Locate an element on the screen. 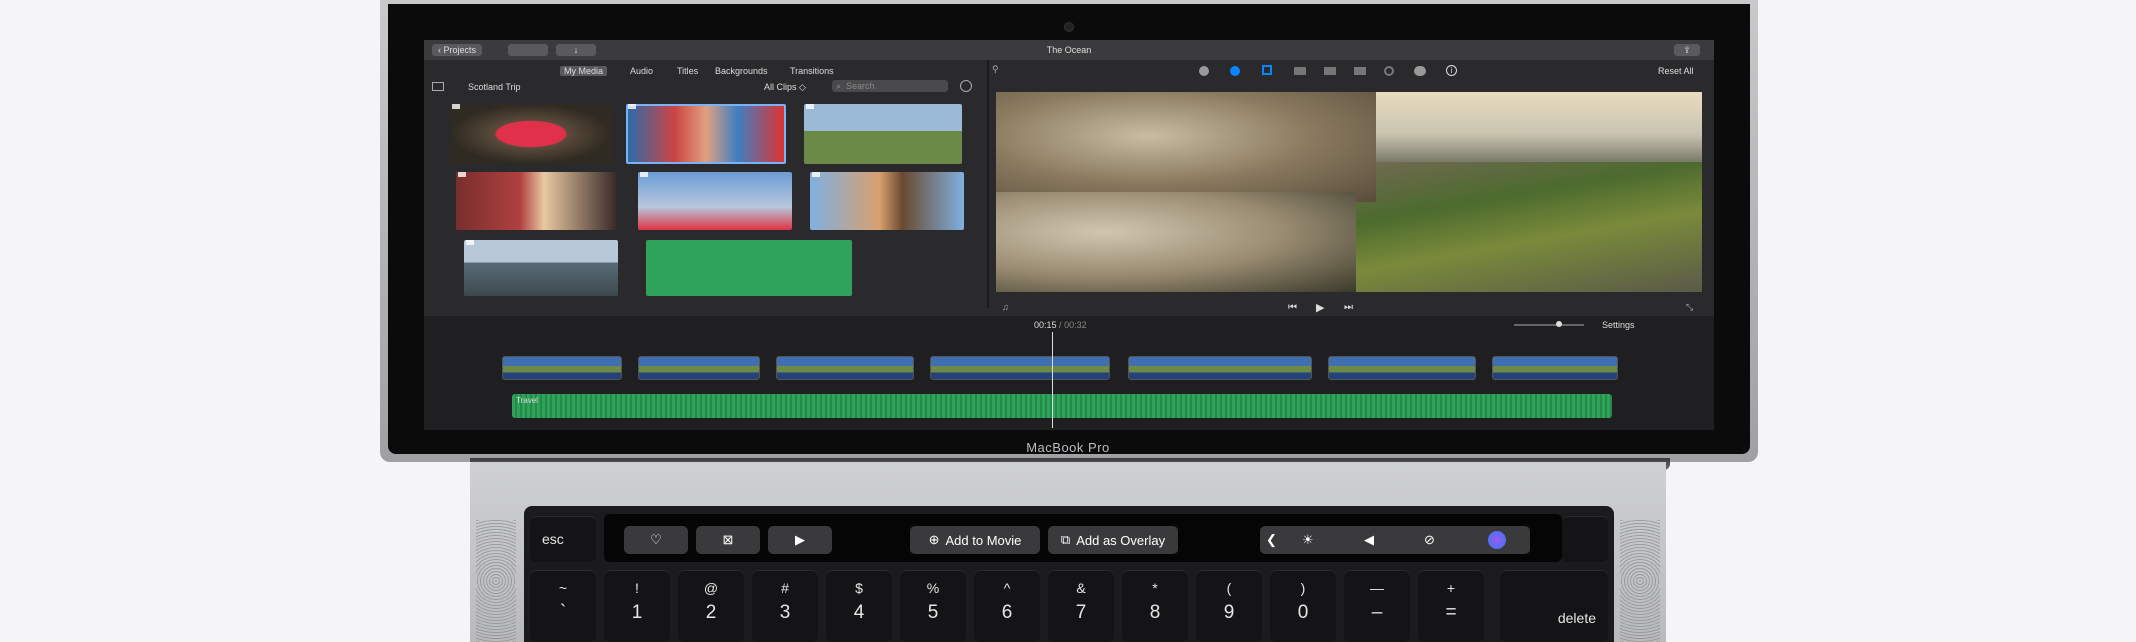 The width and height of the screenshot is (2136, 642). media-thumbnail-window-portrait is located at coordinates (536, 201).